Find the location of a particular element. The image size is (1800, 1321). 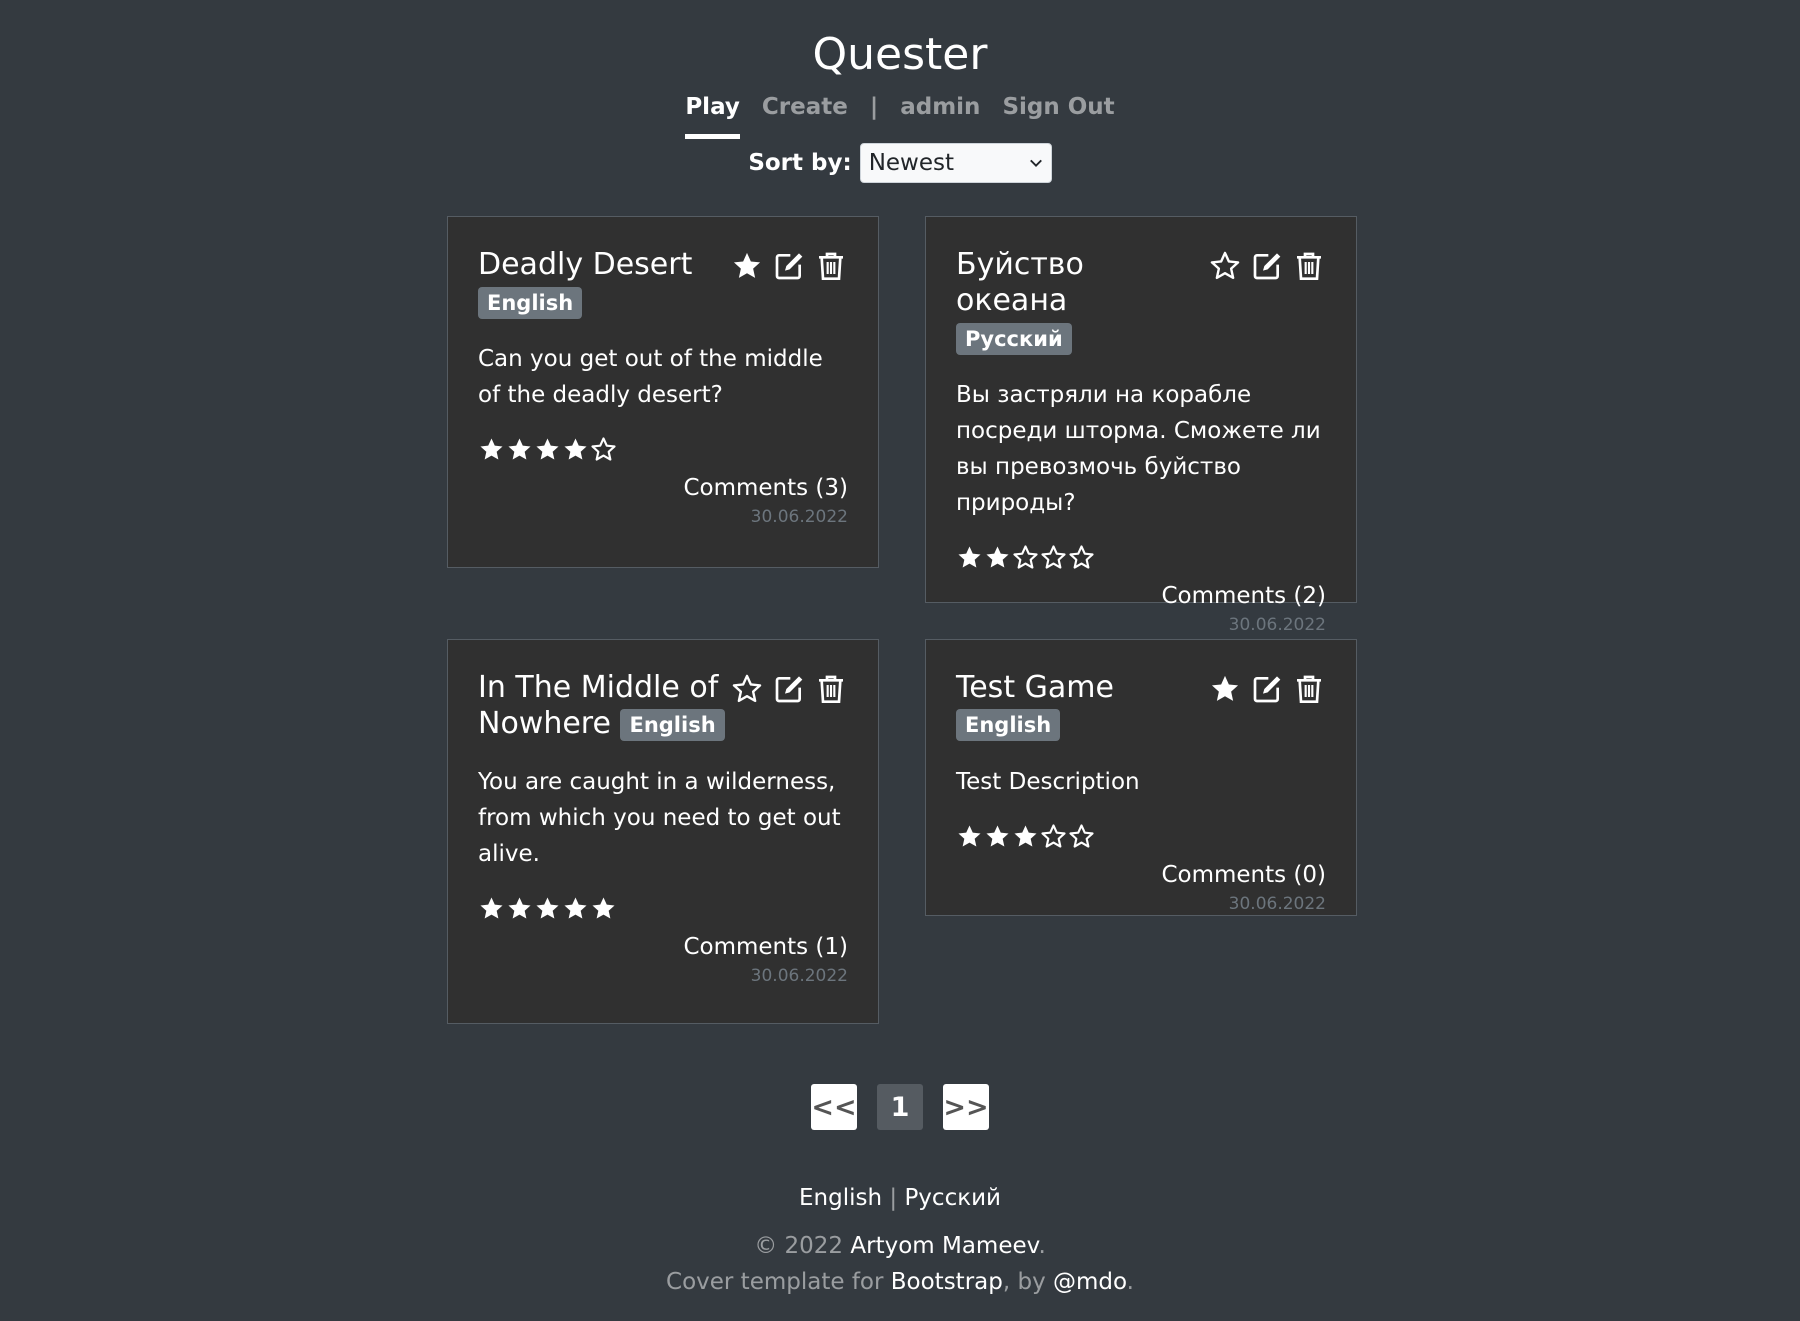

pagination: << 1 >> is located at coordinates (900, 1107).